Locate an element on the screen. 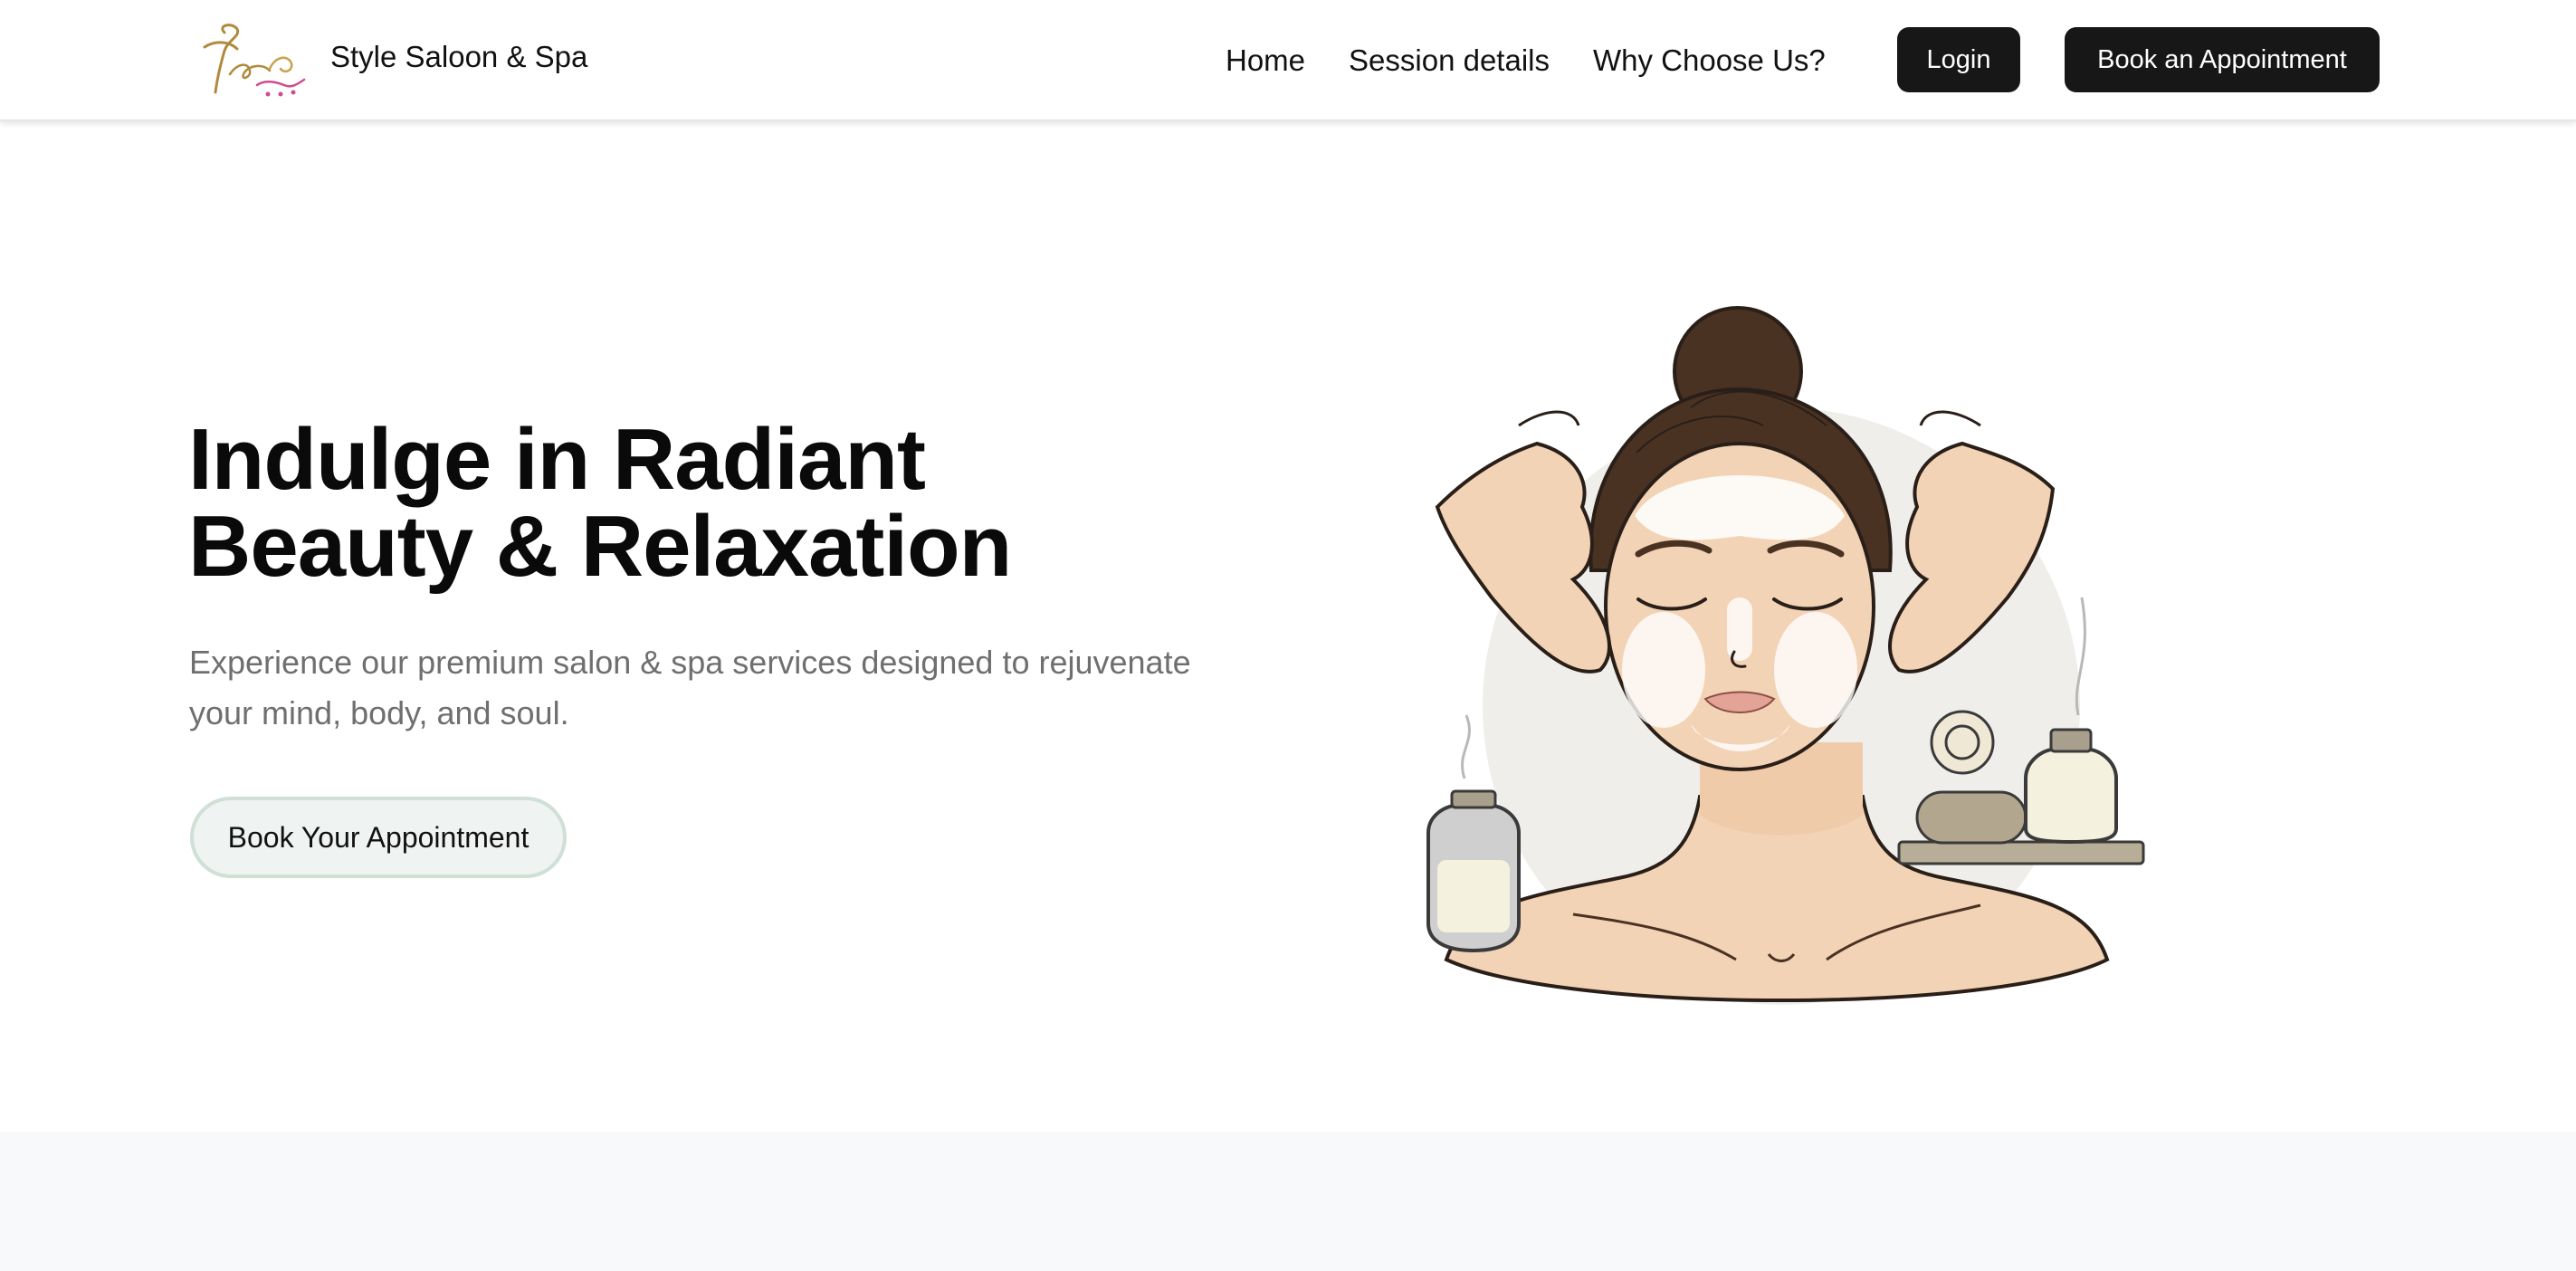  nav-link-why-choose-us: Why Choose Us? is located at coordinates (1709, 61).